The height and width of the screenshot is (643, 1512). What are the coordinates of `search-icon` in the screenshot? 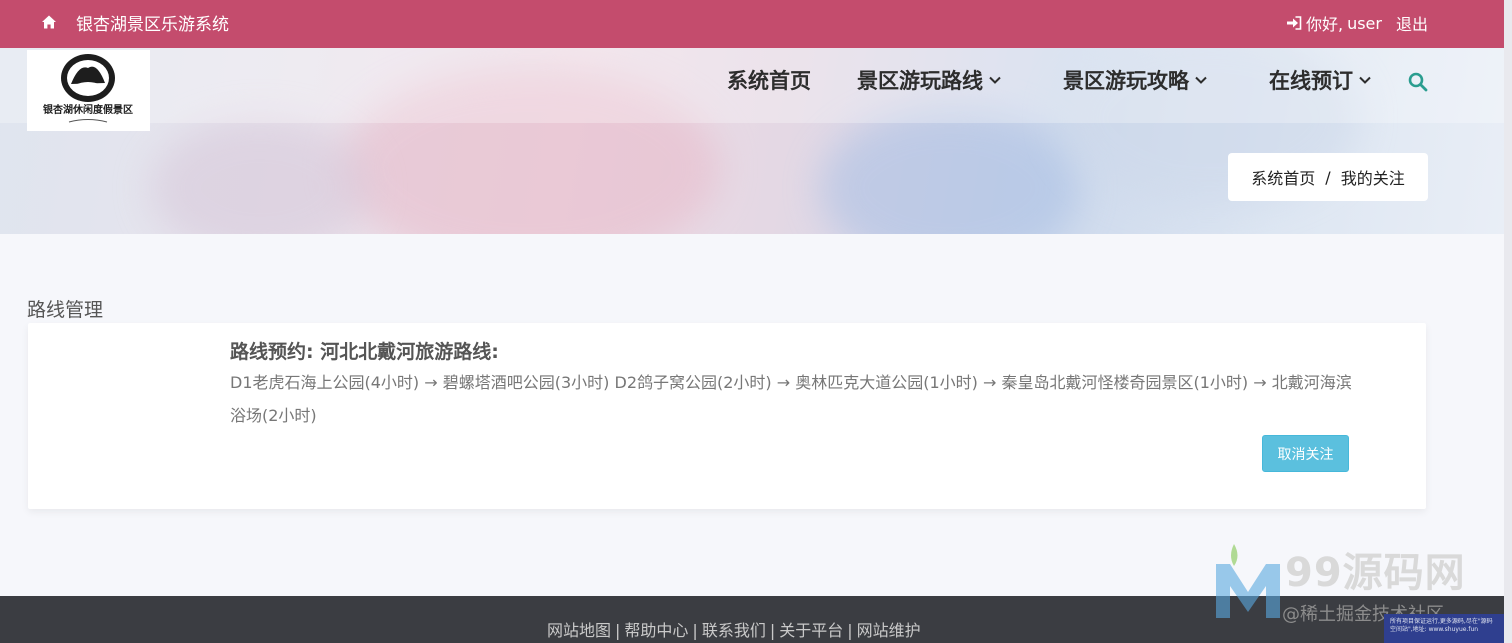 It's located at (1418, 82).